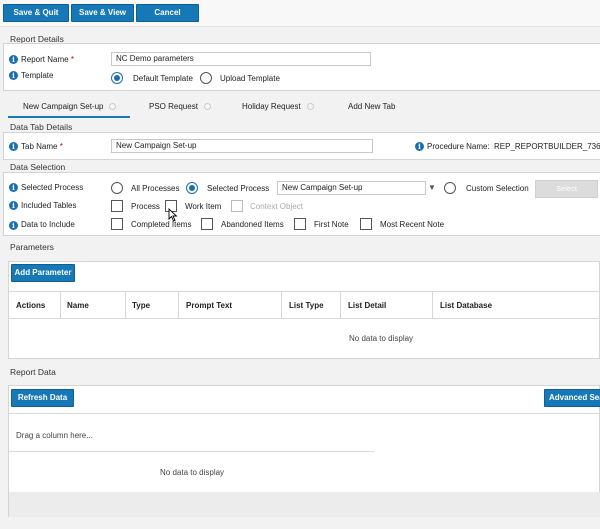  What do you see at coordinates (432, 187) in the screenshot?
I see `chevron-down-icon: ▼` at bounding box center [432, 187].